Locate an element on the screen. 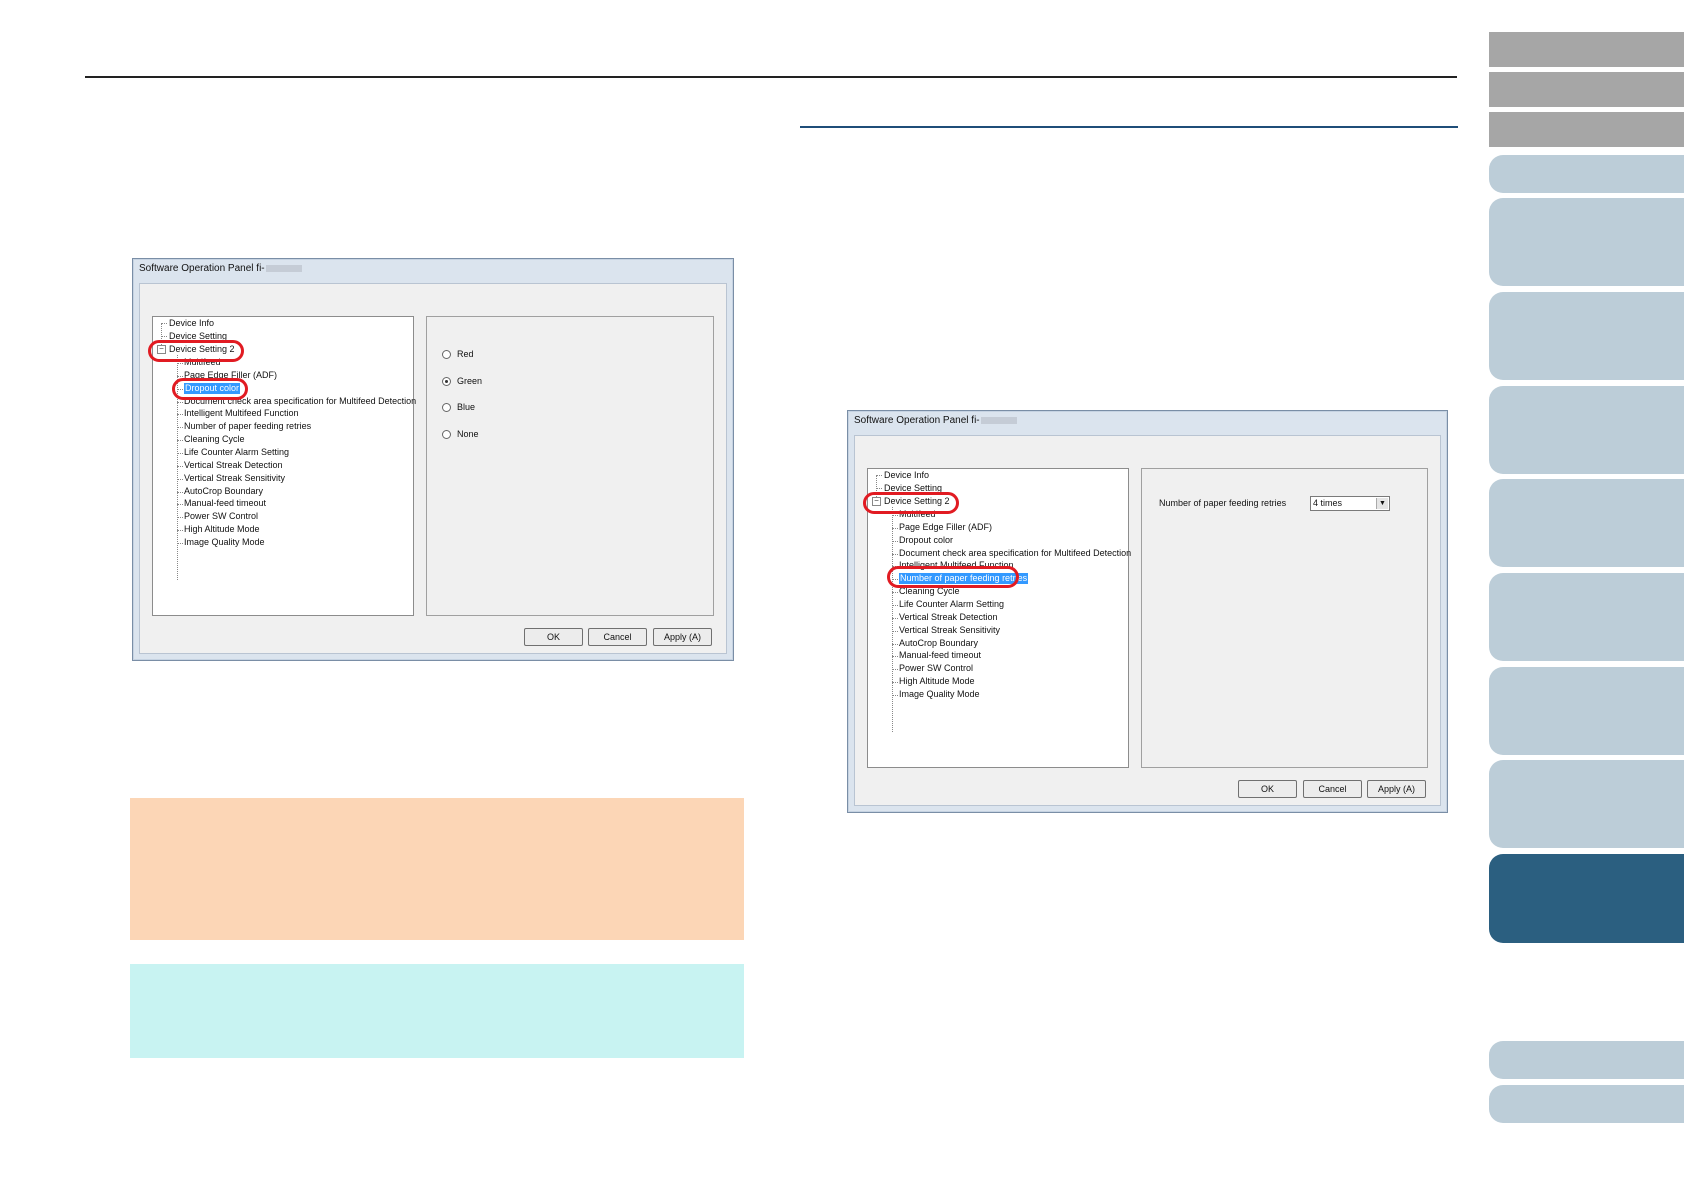 Image resolution: width=1684 pixels, height=1190 pixels. radio-option: Blue is located at coordinates (459, 407).